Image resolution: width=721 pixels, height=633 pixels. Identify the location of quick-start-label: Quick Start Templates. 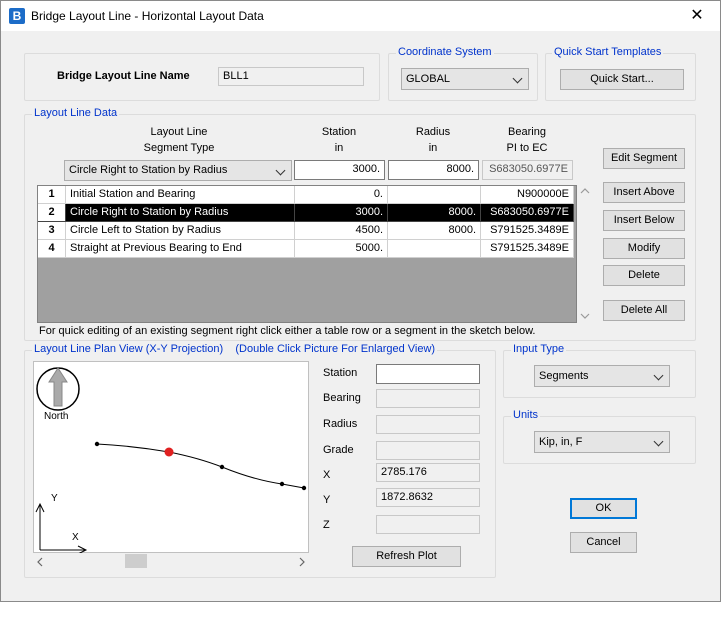
(608, 52).